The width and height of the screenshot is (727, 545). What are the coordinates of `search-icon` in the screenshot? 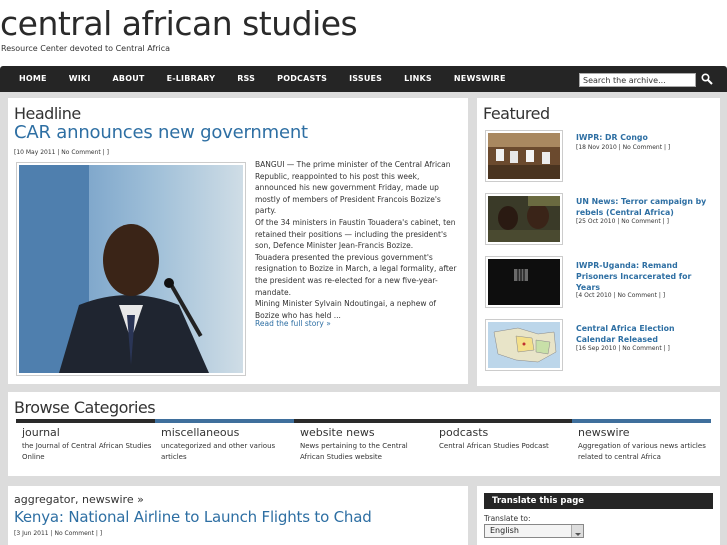 It's located at (707, 79).